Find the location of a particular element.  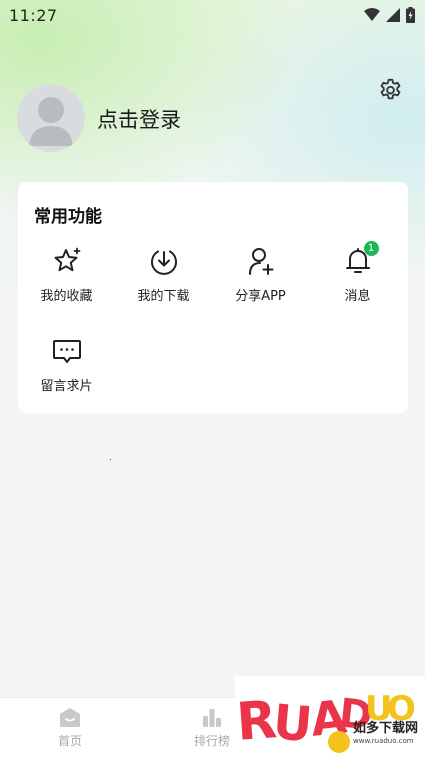

feature-downloads: 我的下载 is located at coordinates (163, 274).